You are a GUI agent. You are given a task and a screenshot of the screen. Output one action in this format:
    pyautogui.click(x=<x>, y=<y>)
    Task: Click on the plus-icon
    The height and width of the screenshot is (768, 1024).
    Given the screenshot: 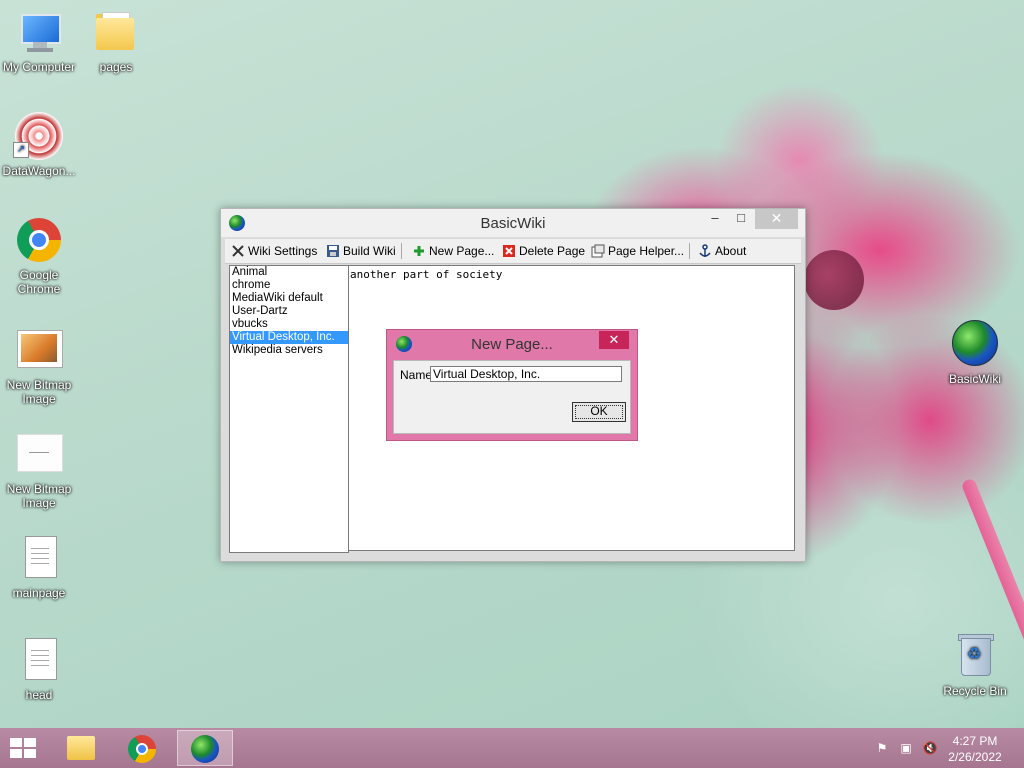 What is the action you would take?
    pyautogui.click(x=419, y=251)
    